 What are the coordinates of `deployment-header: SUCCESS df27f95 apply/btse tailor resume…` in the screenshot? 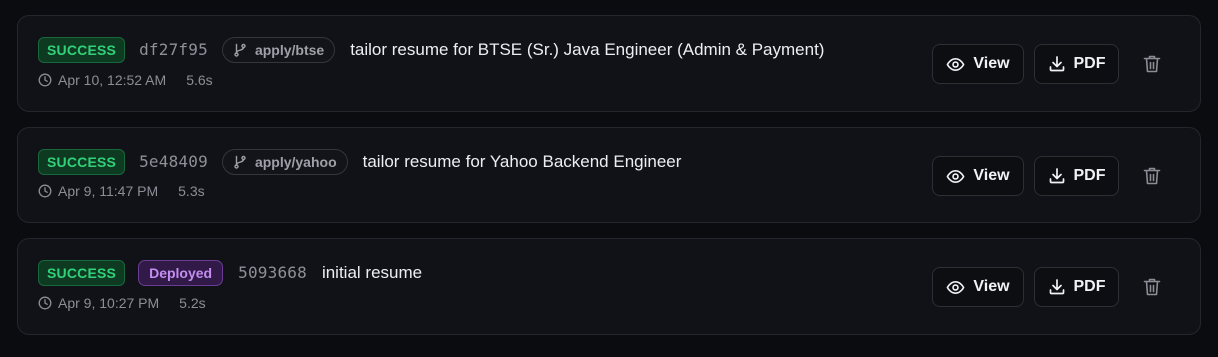 It's located at (431, 49).